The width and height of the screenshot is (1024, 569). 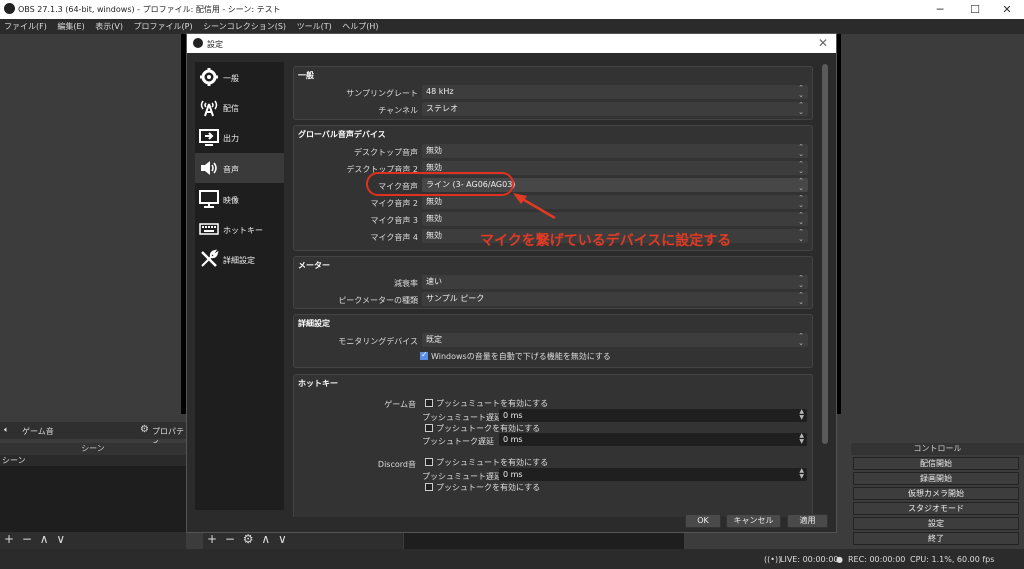 I want to click on nav-video: 映像, so click(x=239, y=199).